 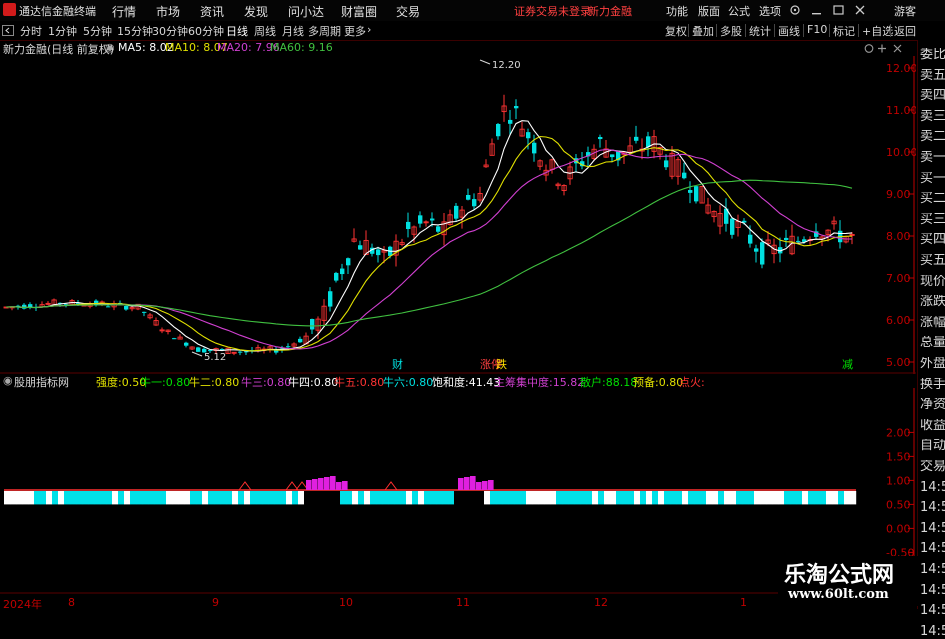 What do you see at coordinates (731, 30) in the screenshot?
I see `multi-stock-button: 多股` at bounding box center [731, 30].